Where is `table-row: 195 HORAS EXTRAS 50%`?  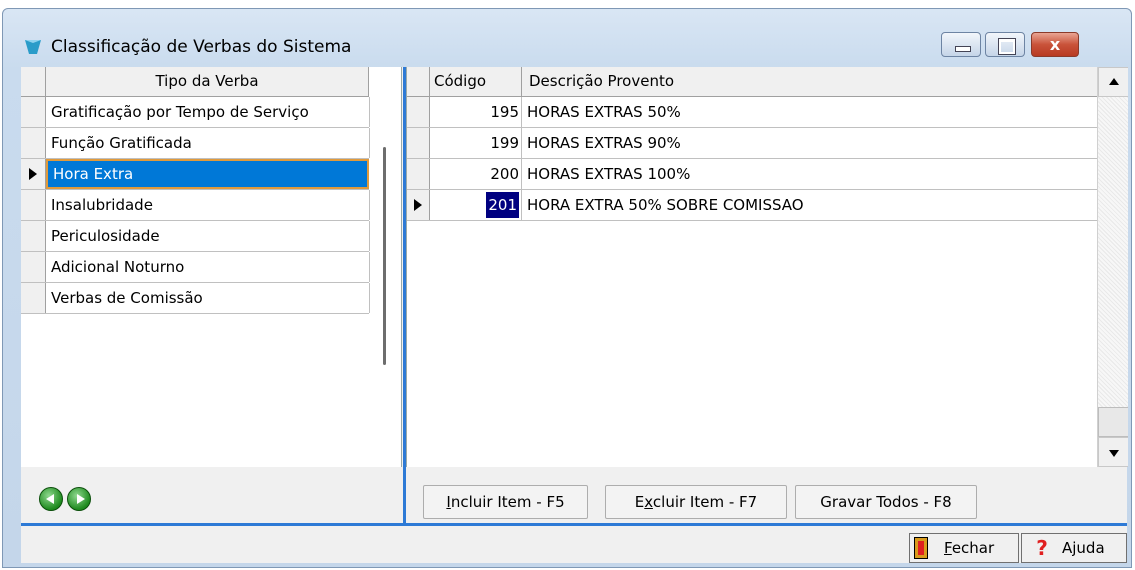
table-row: 195 HORAS EXTRAS 50% is located at coordinates (752, 112).